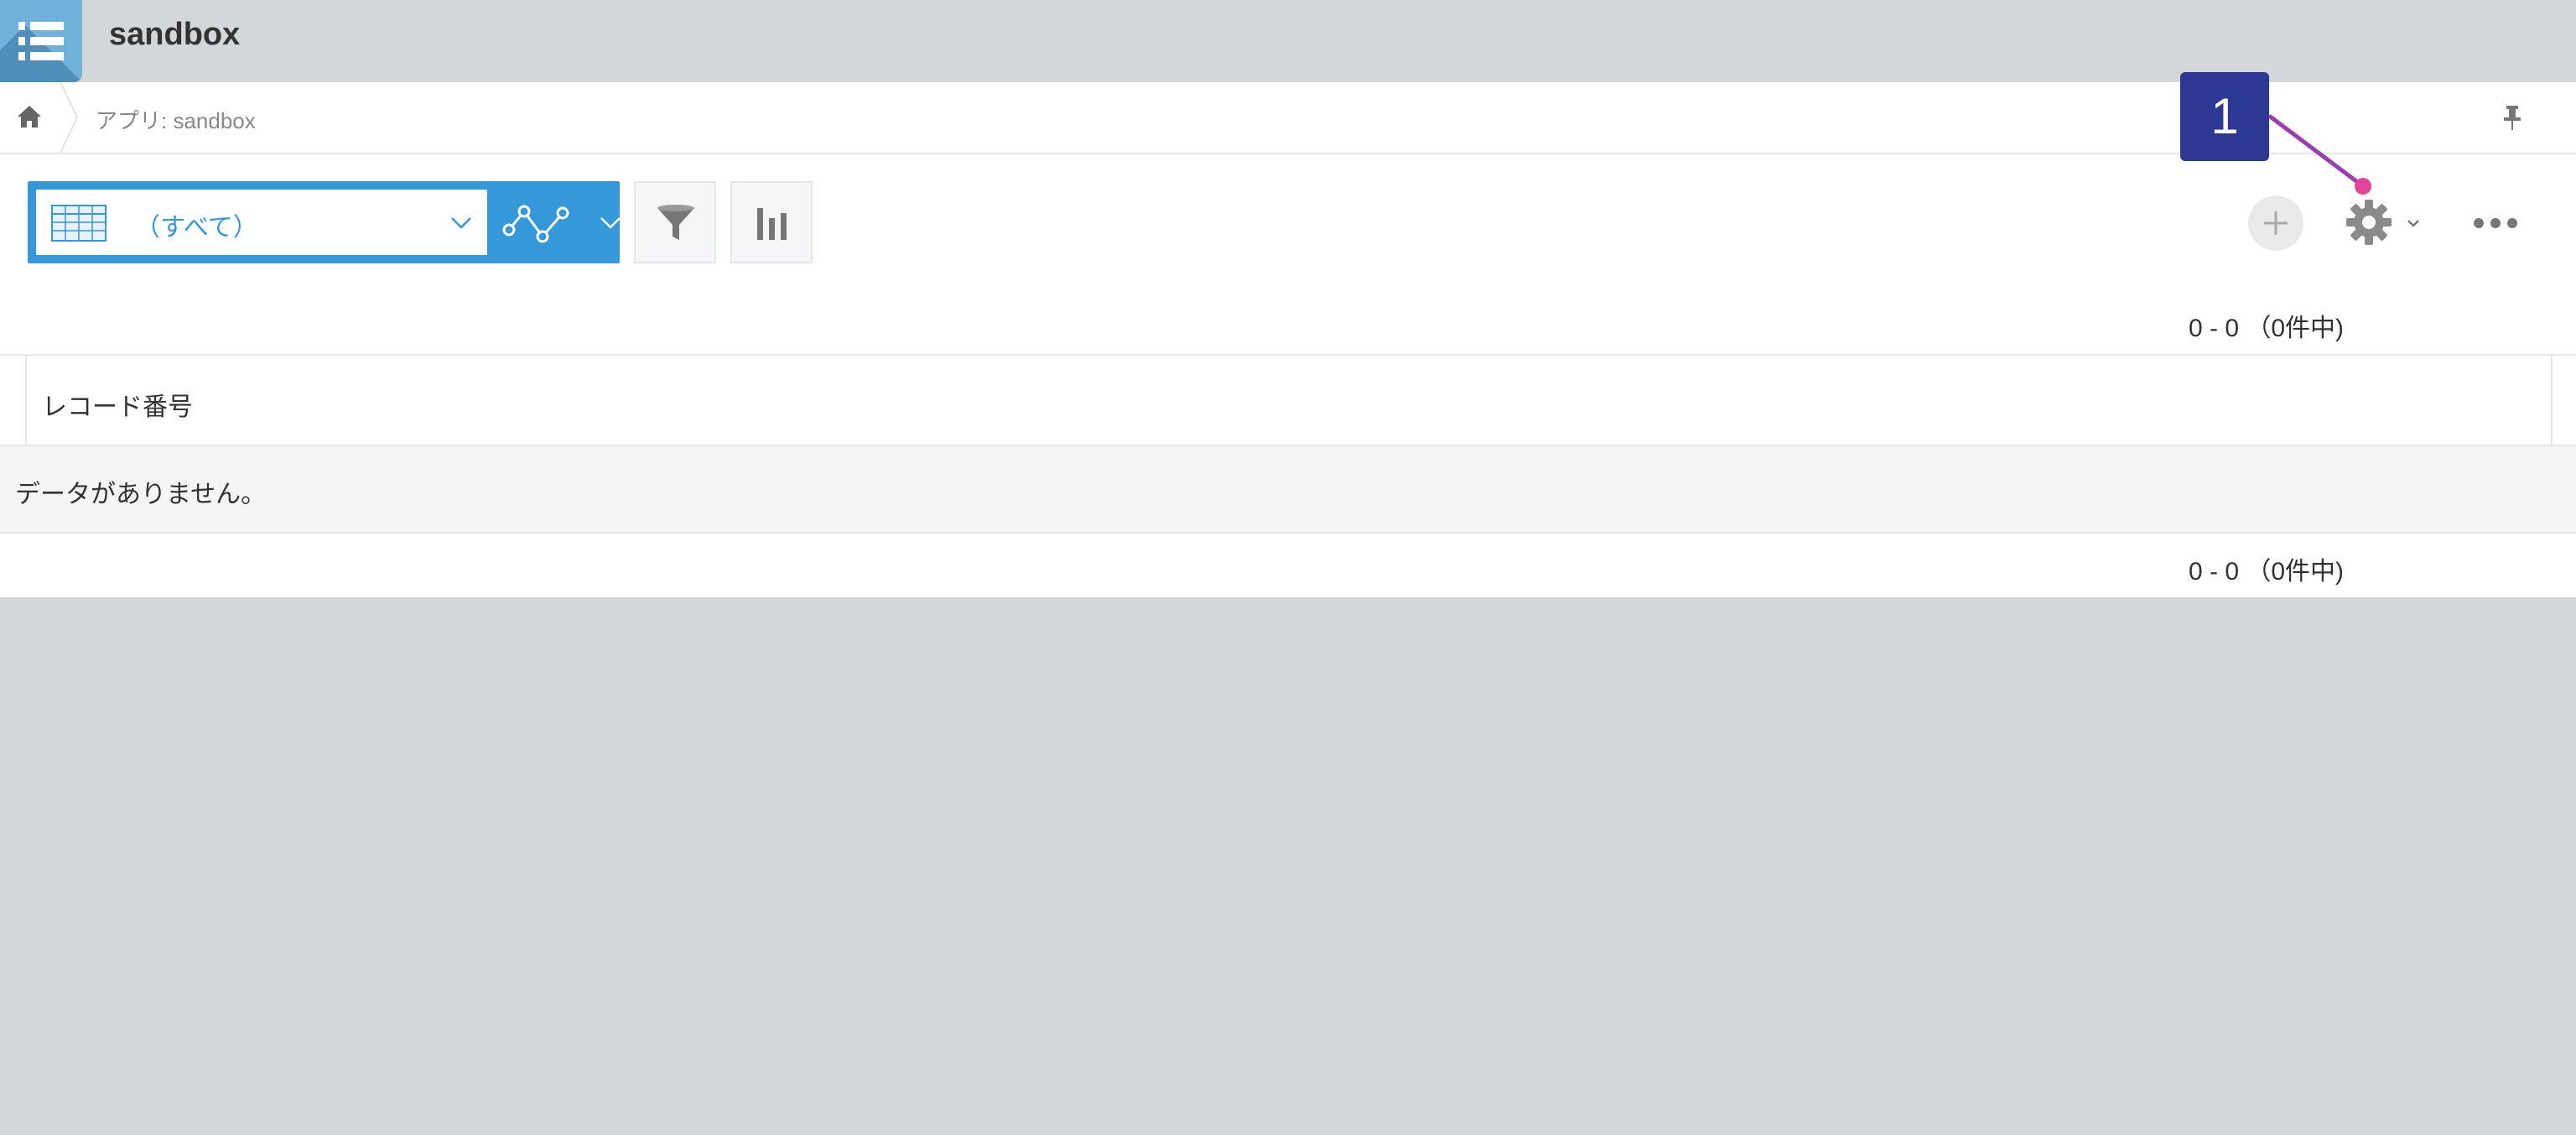 The height and width of the screenshot is (1135, 2576). I want to click on pin-icon, so click(2512, 117).